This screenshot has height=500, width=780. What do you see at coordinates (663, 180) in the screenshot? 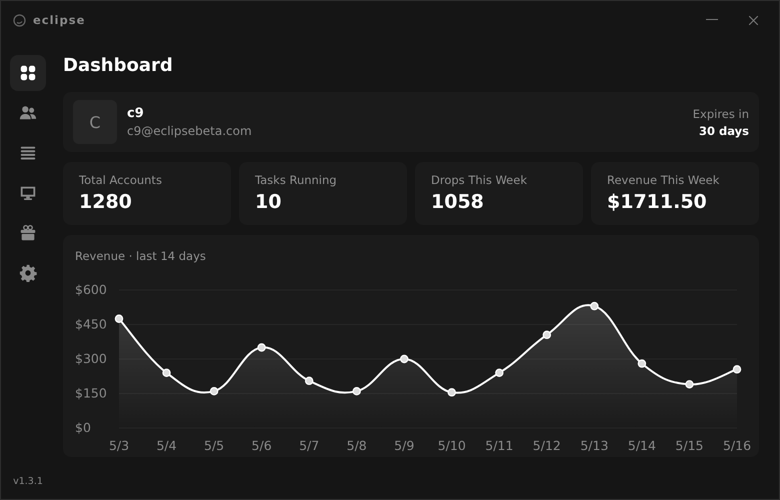
I see `stat-label: Revenue This Week` at bounding box center [663, 180].